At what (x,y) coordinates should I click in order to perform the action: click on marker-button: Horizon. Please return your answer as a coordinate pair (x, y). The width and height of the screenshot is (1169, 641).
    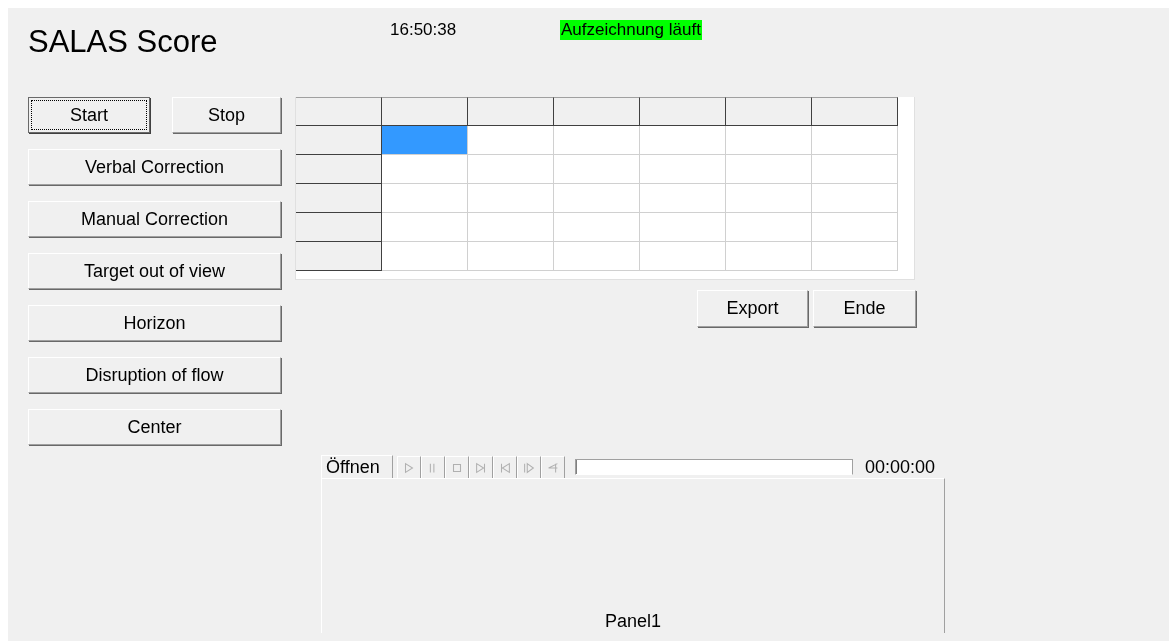
    Looking at the image, I should click on (154, 323).